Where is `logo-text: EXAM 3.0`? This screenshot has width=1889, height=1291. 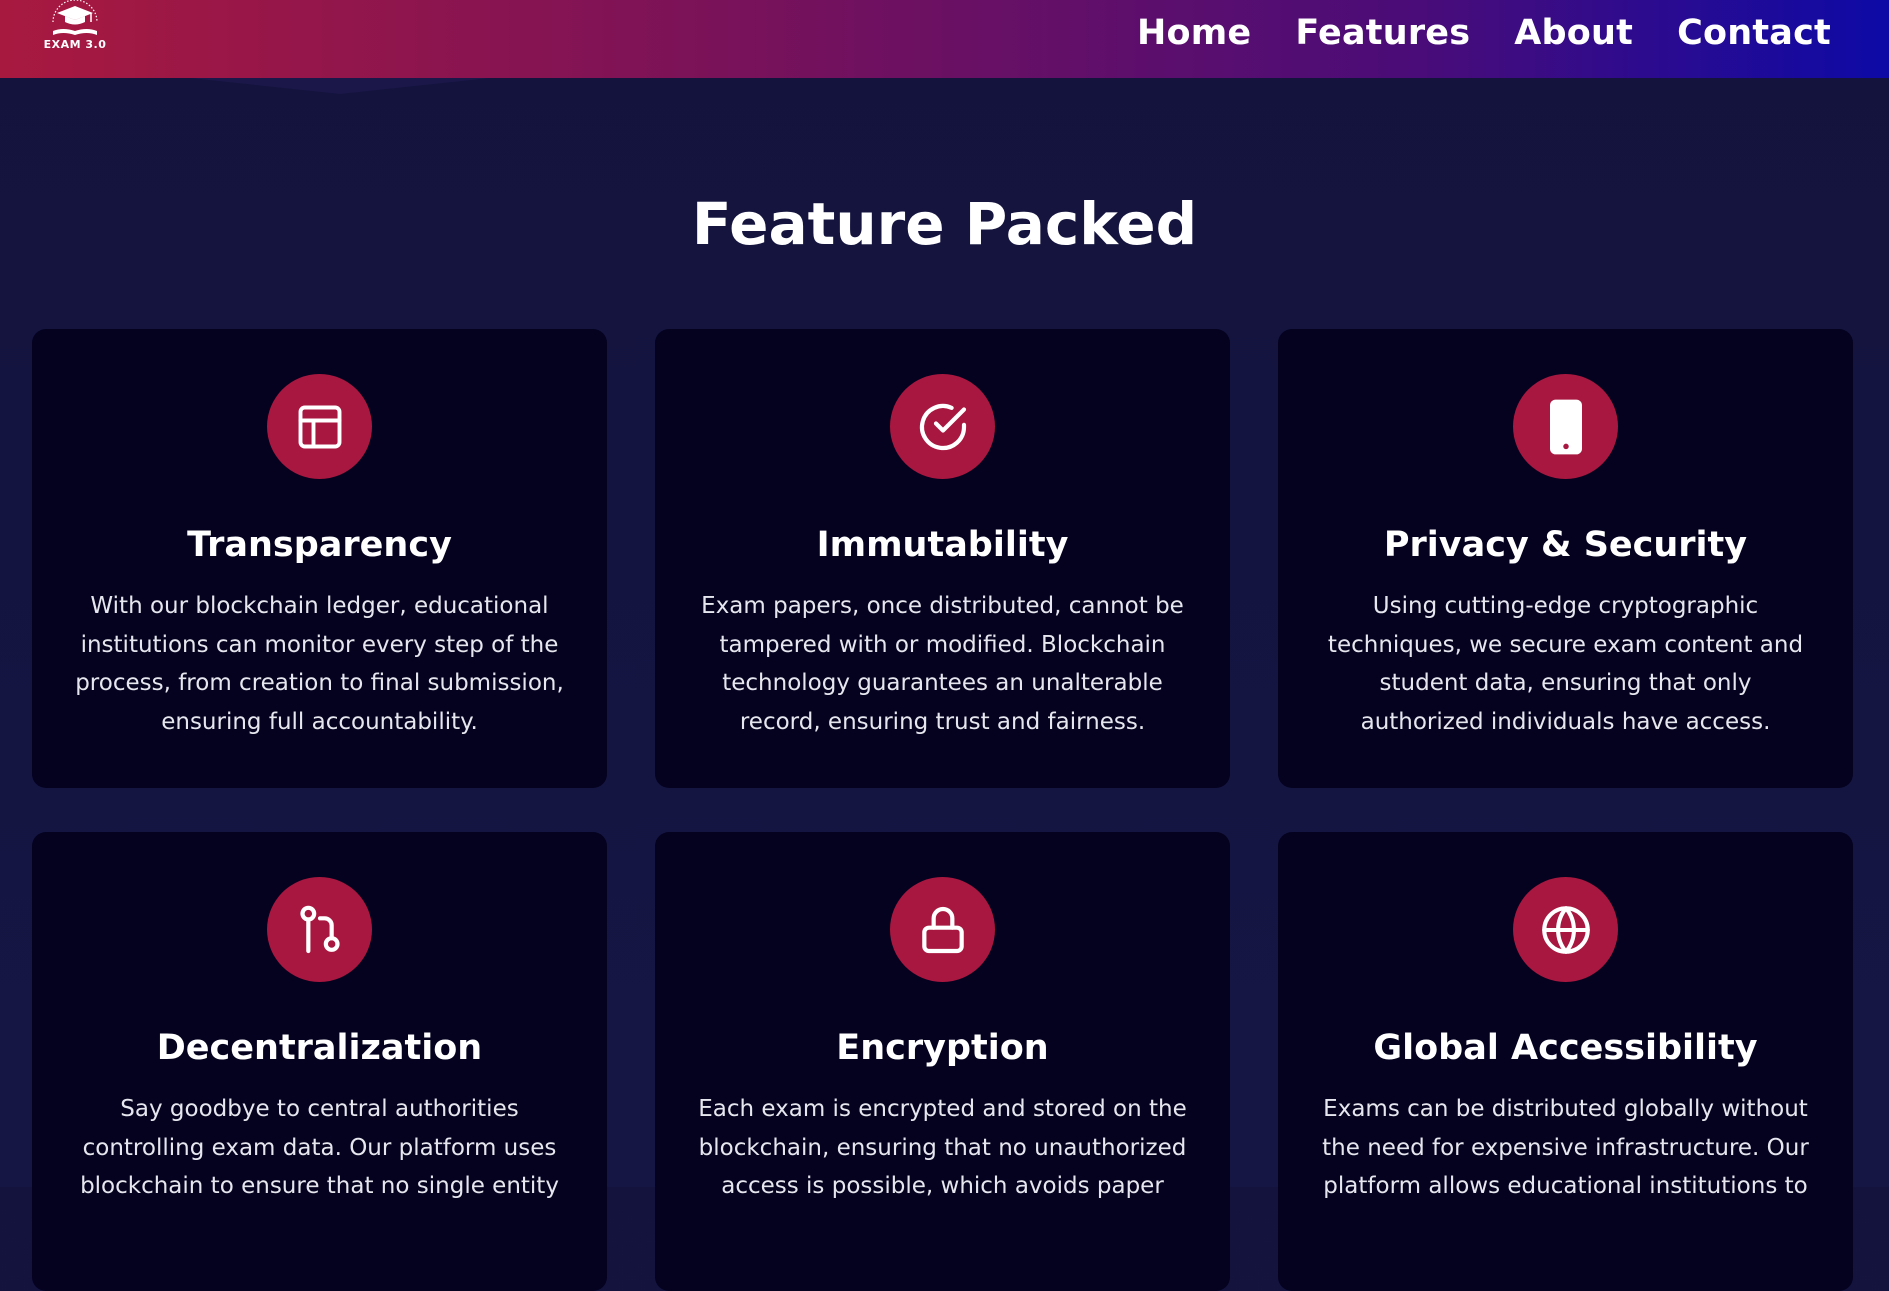
logo-text: EXAM 3.0 is located at coordinates (75, 44).